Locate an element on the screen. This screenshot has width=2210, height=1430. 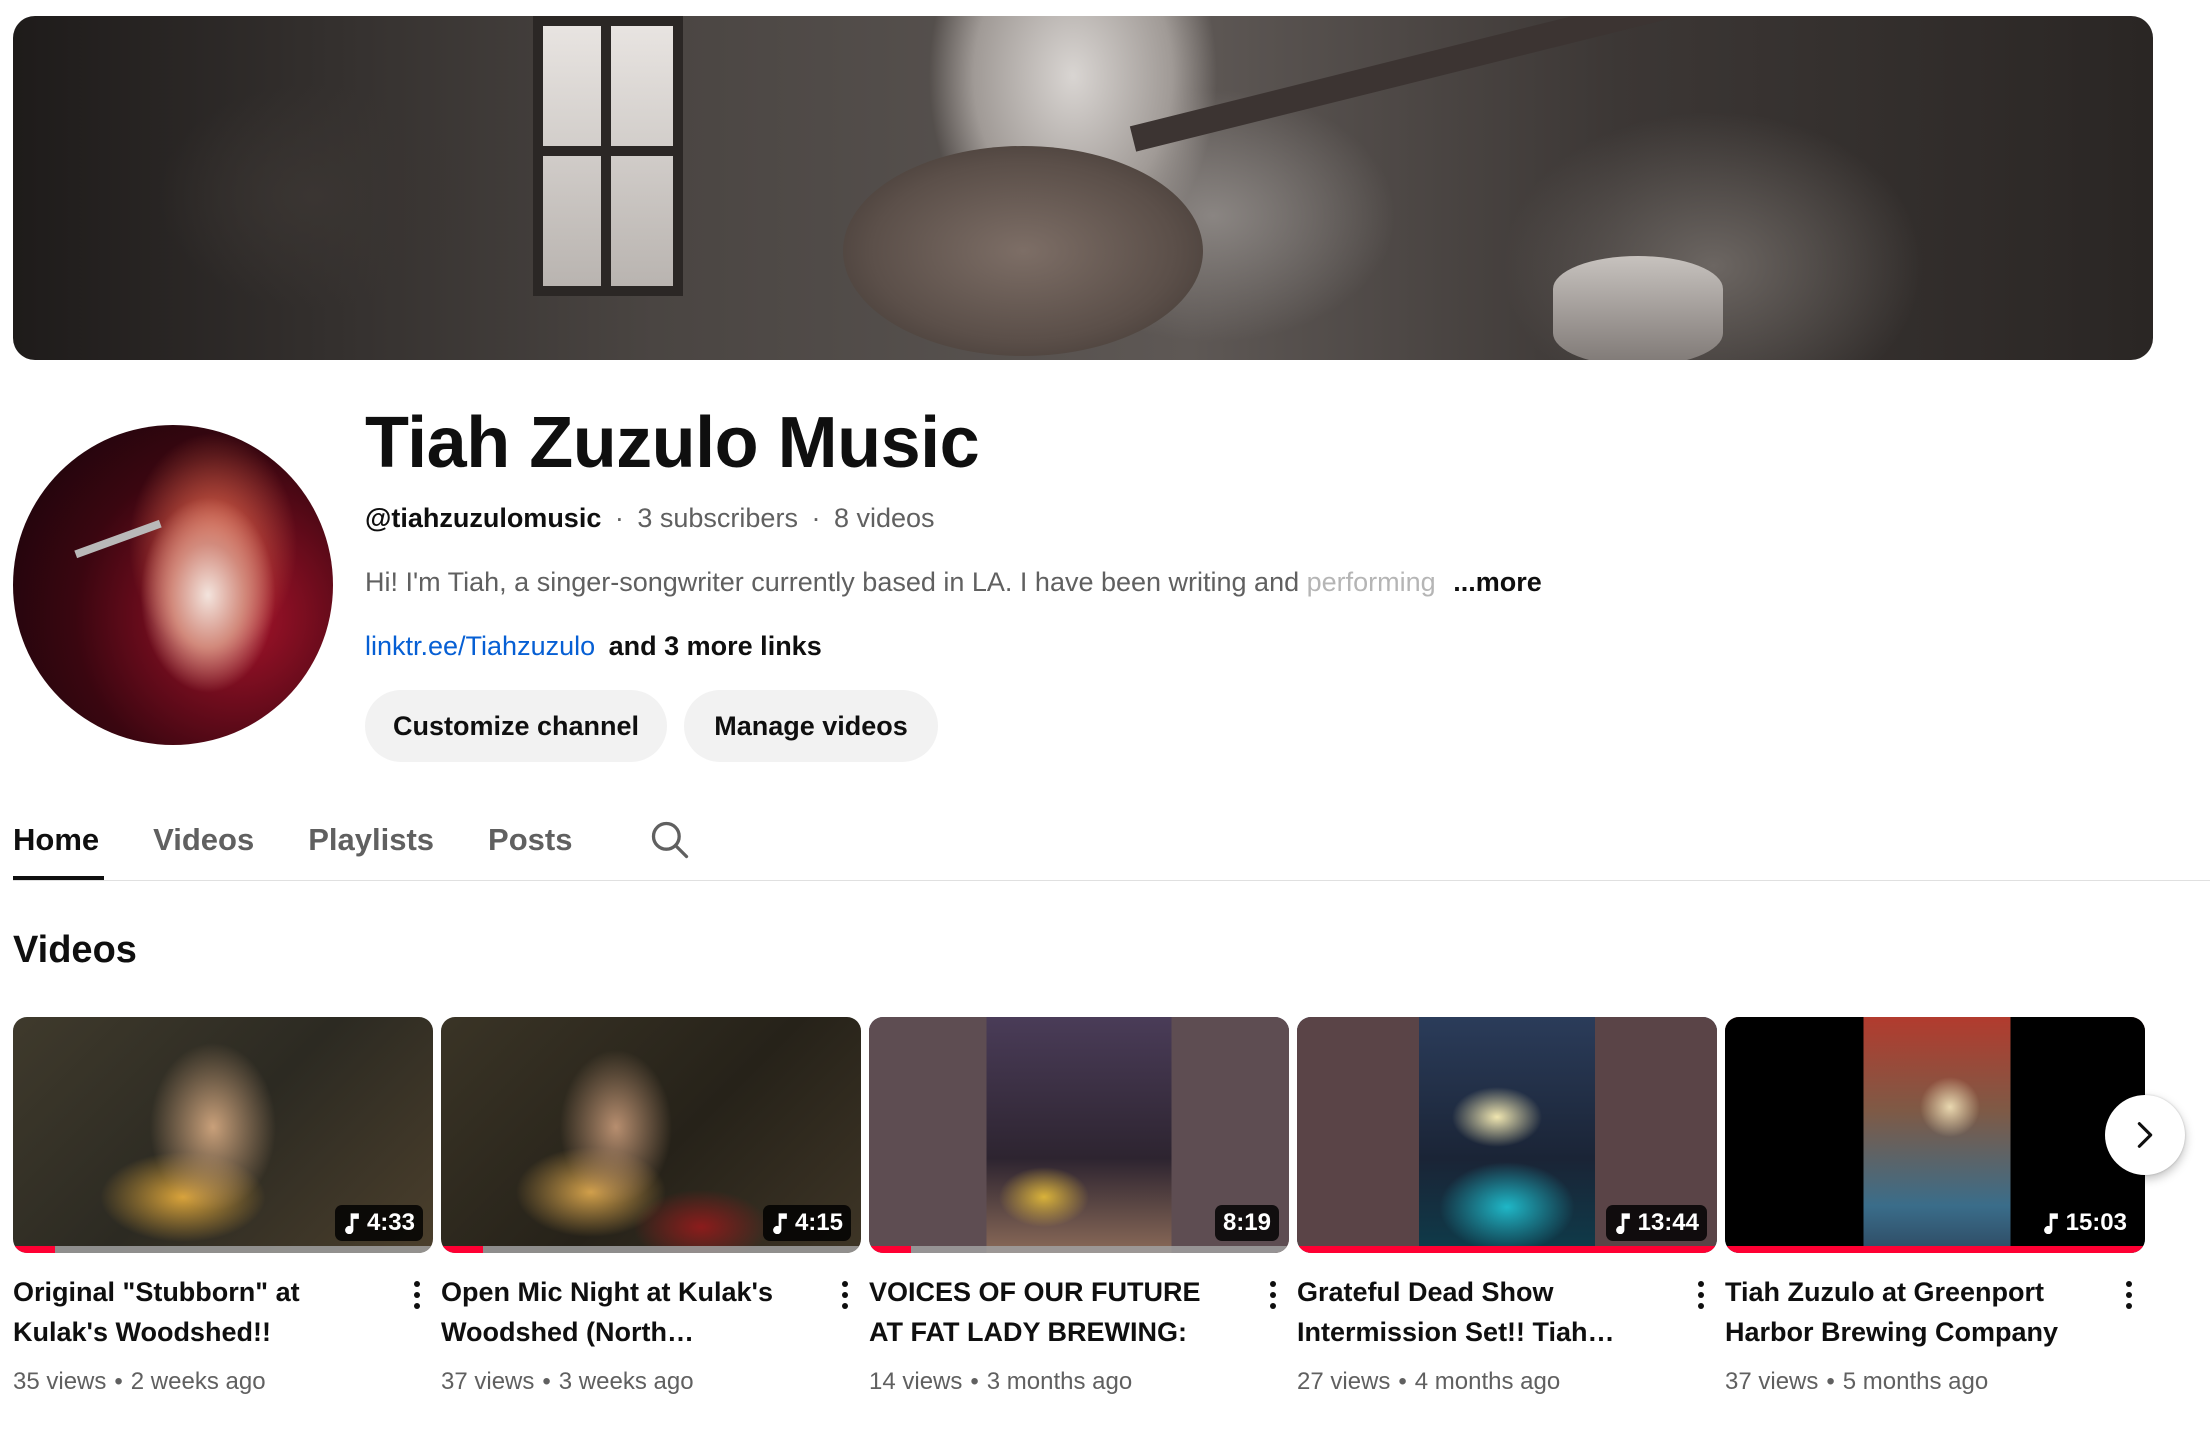
subscriber-count: 3 subscribers is located at coordinates (717, 518).